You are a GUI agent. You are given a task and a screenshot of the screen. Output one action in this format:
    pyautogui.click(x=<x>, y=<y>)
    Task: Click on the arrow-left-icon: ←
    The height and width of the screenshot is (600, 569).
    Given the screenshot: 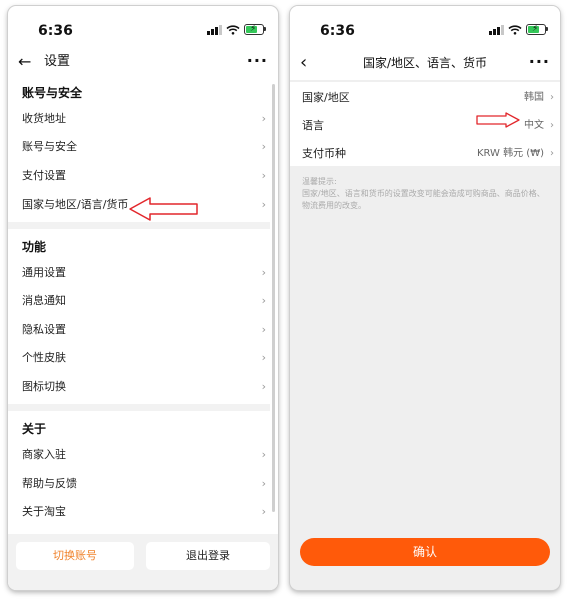 What is the action you would take?
    pyautogui.click(x=24, y=62)
    